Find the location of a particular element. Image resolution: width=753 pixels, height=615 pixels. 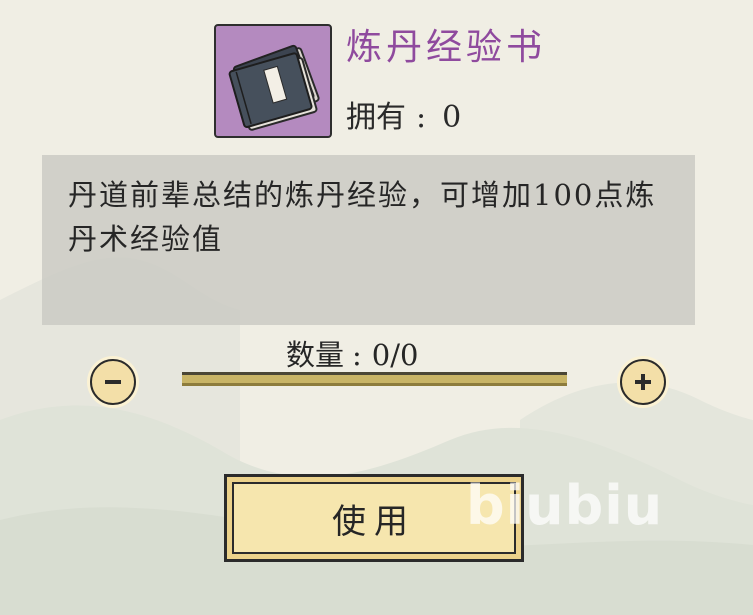

owned-count-row: 拥有:0 is located at coordinates (403, 114).